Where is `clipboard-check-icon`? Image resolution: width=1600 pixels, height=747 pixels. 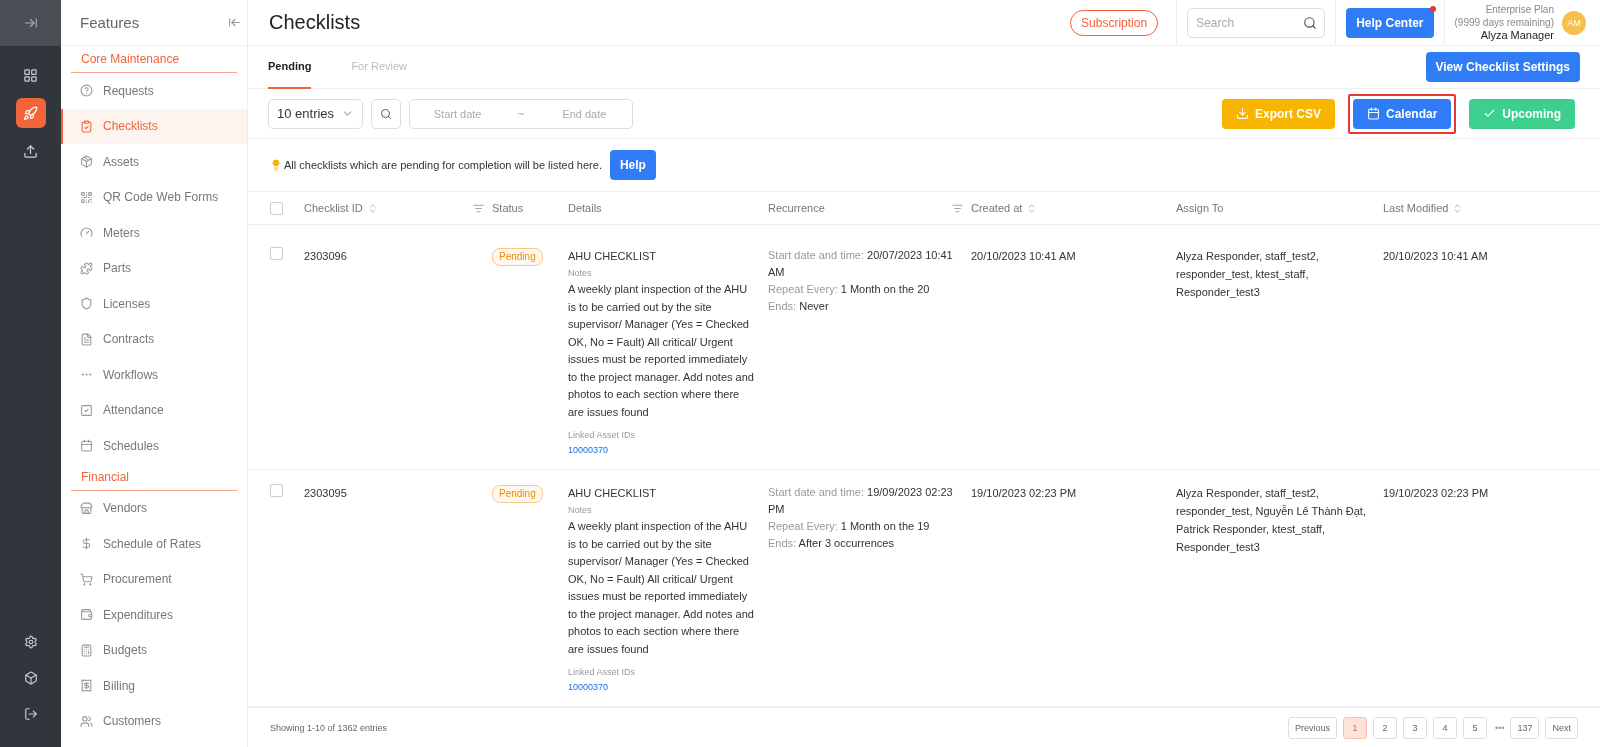 clipboard-check-icon is located at coordinates (86, 126).